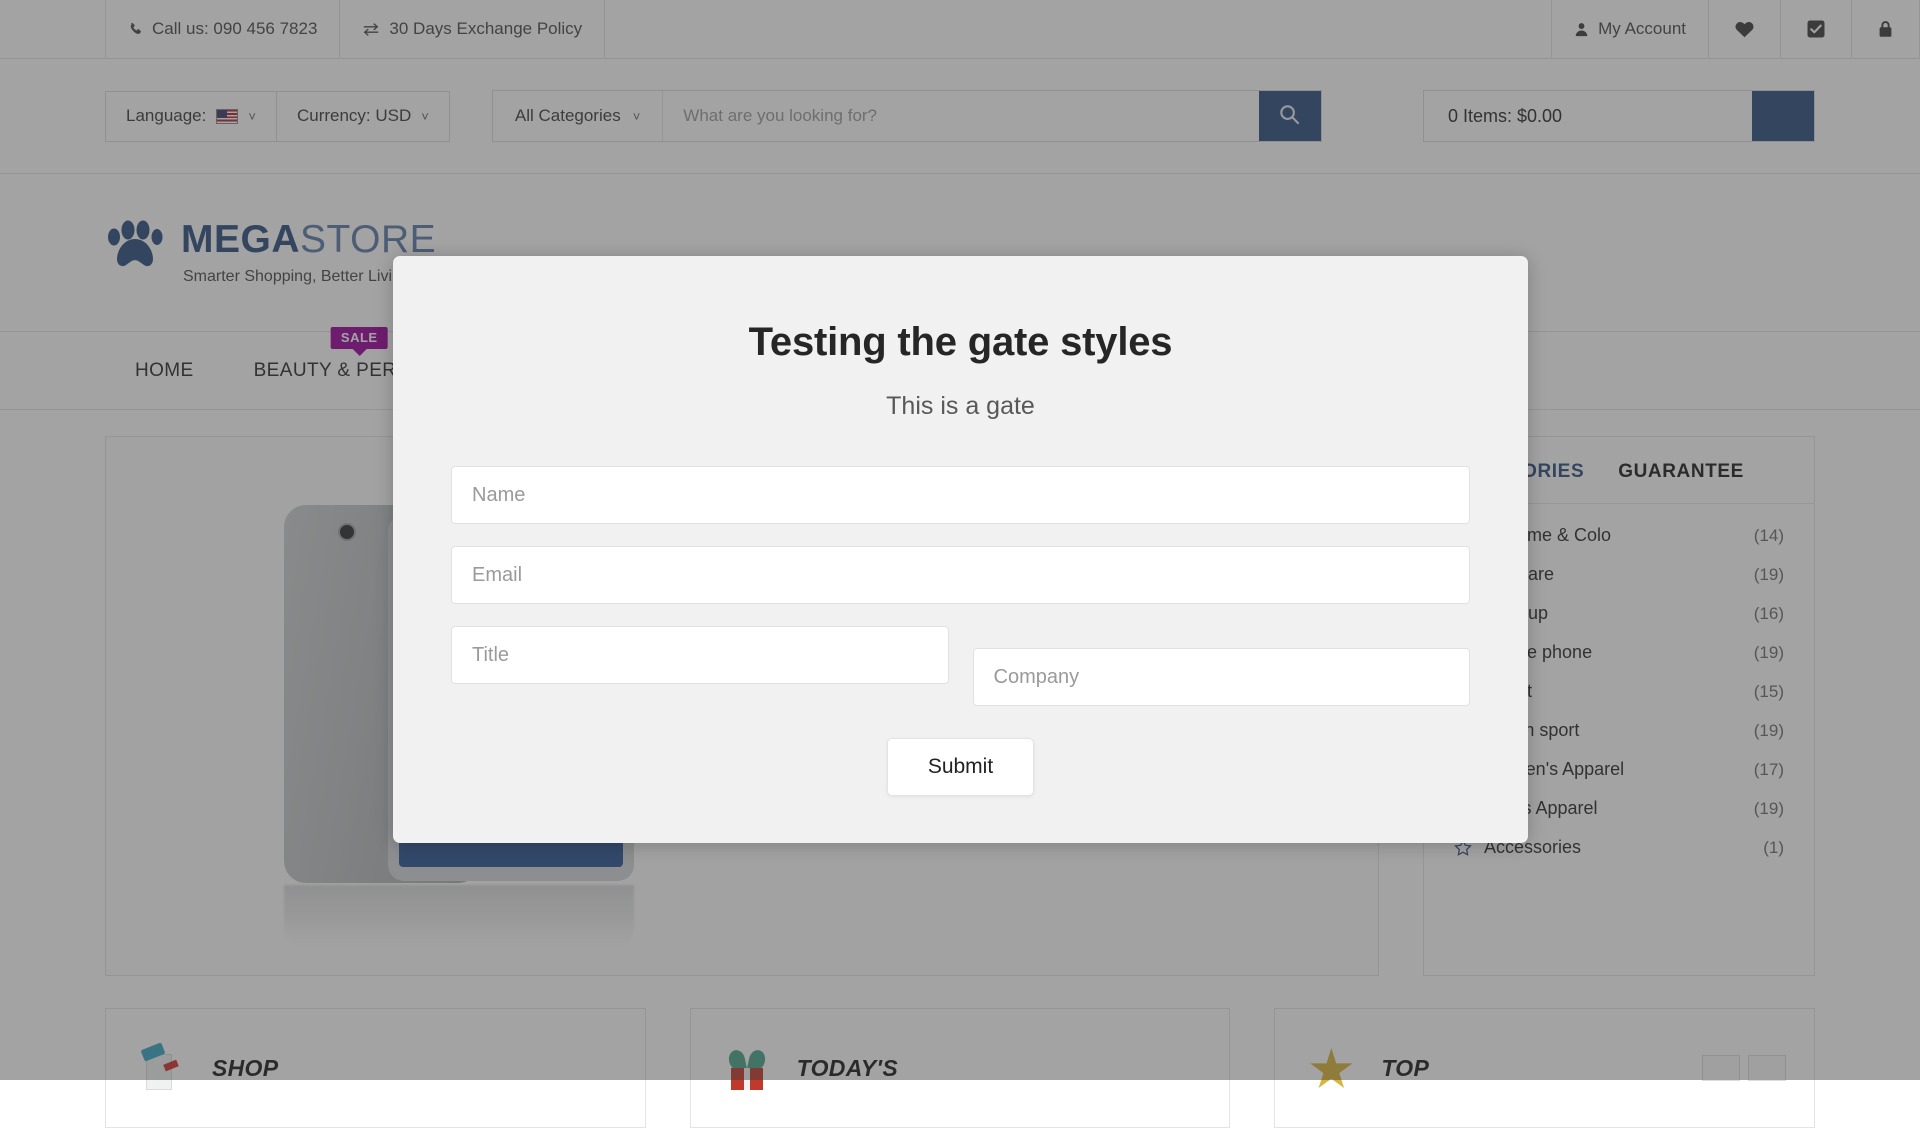 The width and height of the screenshot is (1920, 1128). I want to click on submit-row: Submit, so click(960, 767).